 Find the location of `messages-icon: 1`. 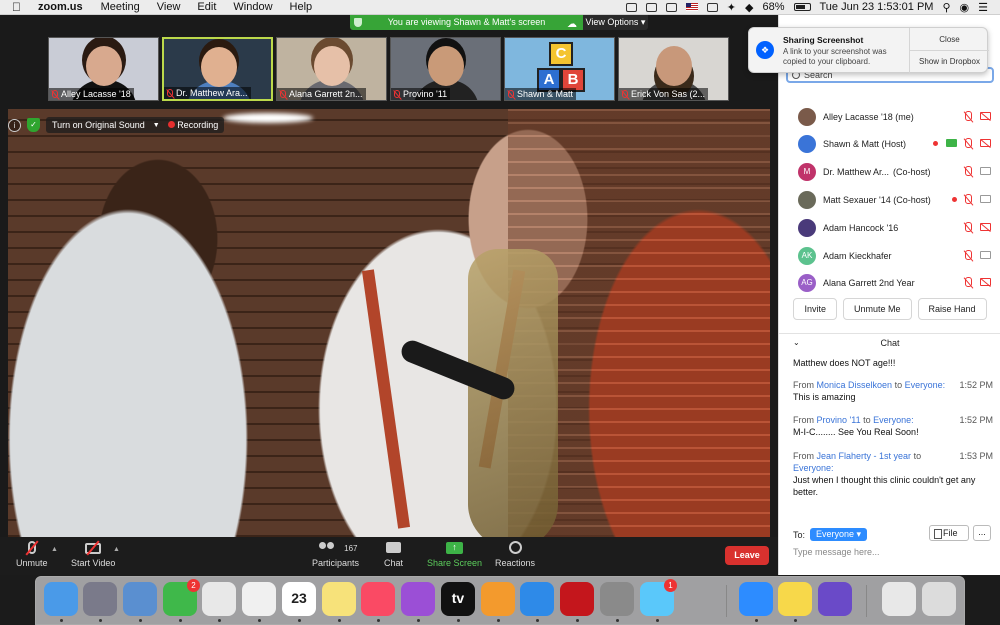

messages-icon: 1 is located at coordinates (658, 597).